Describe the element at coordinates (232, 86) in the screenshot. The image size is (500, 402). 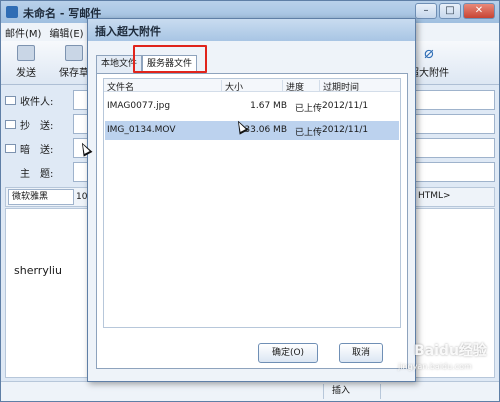
I see `column-header-size: 大小` at that location.